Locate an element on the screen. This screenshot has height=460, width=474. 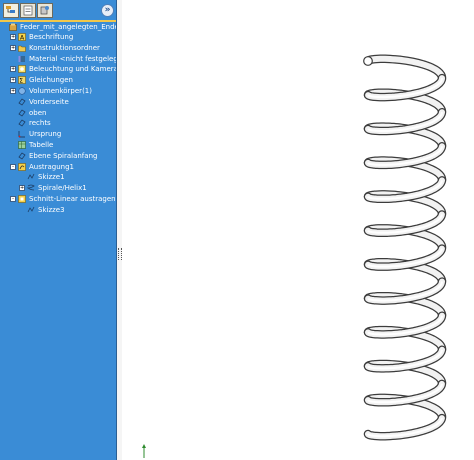
expand-panel-button: » is located at coordinates (107, 10).